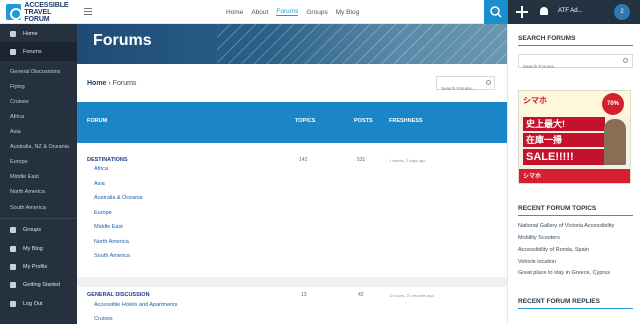  What do you see at coordinates (33, 303) in the screenshot?
I see `sidebar-item-label: Log Out` at bounding box center [33, 303].